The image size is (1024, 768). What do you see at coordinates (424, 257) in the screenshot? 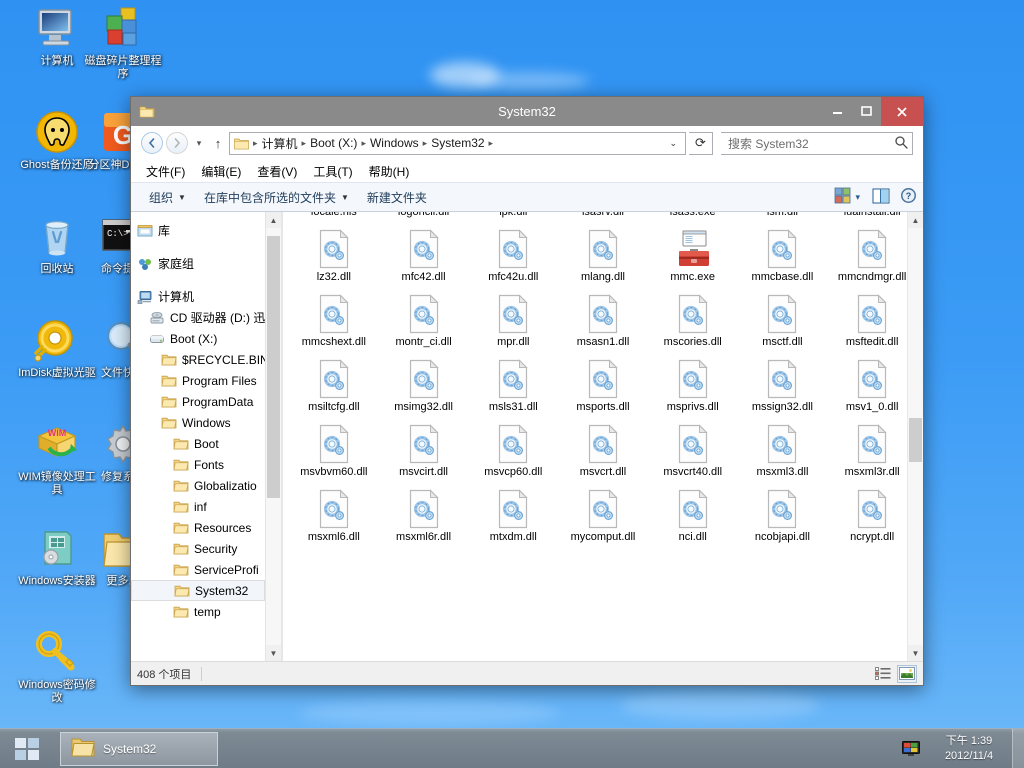
I see `file-item: mfc42.dll` at bounding box center [424, 257].